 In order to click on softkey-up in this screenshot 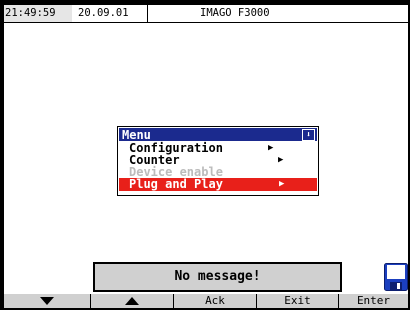, I will do `click(132, 301)`.